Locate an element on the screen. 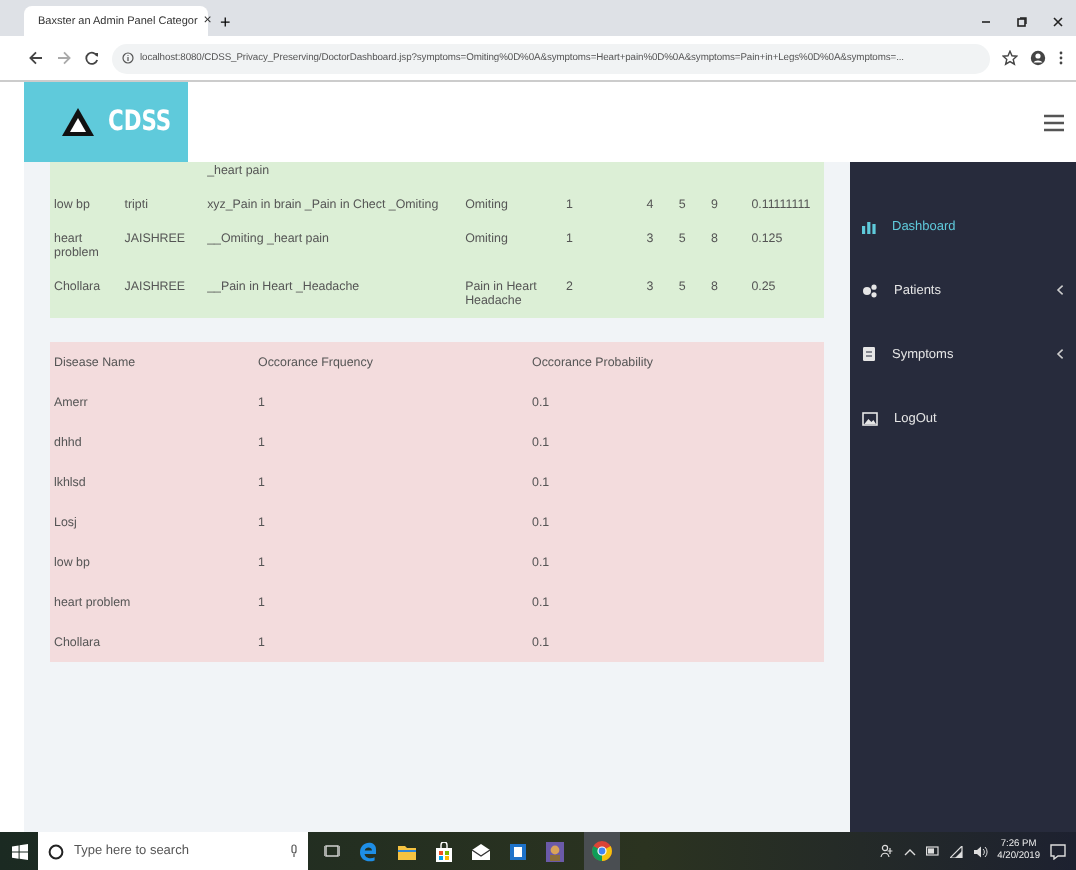 The image size is (1076, 870). microphone-icon is located at coordinates (294, 851).